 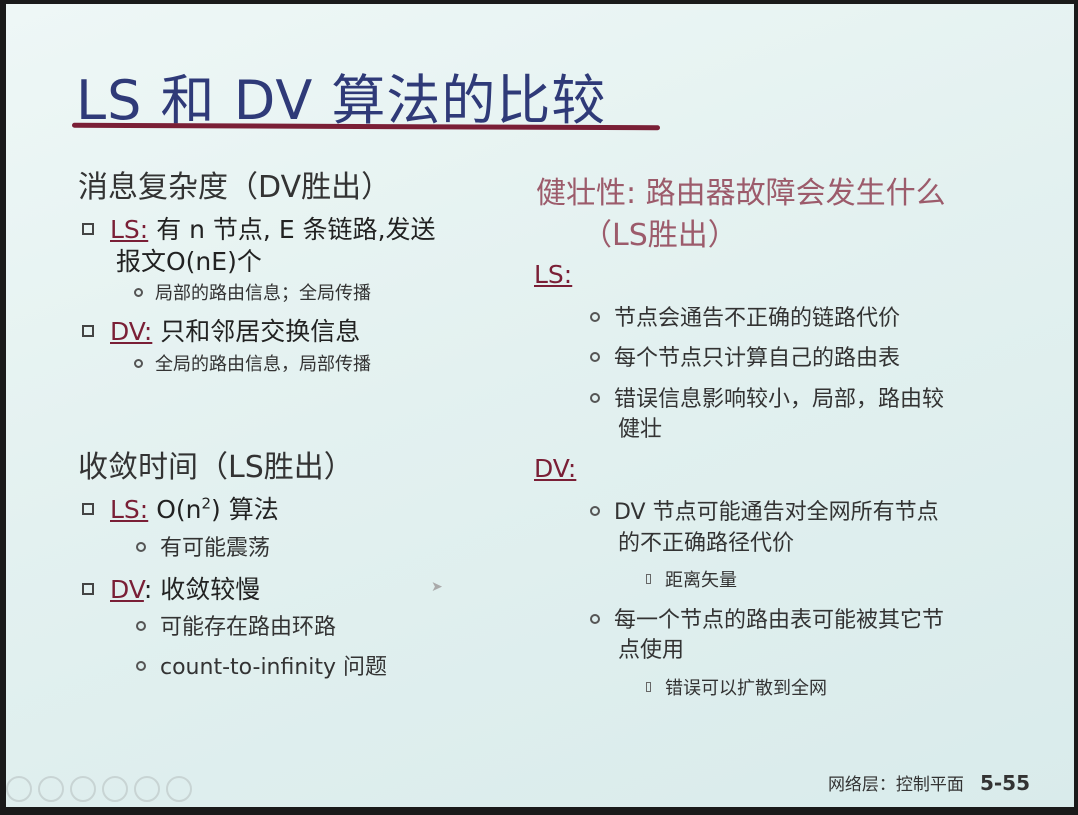 I want to click on conv-ls-label: LS:, so click(x=129, y=509).